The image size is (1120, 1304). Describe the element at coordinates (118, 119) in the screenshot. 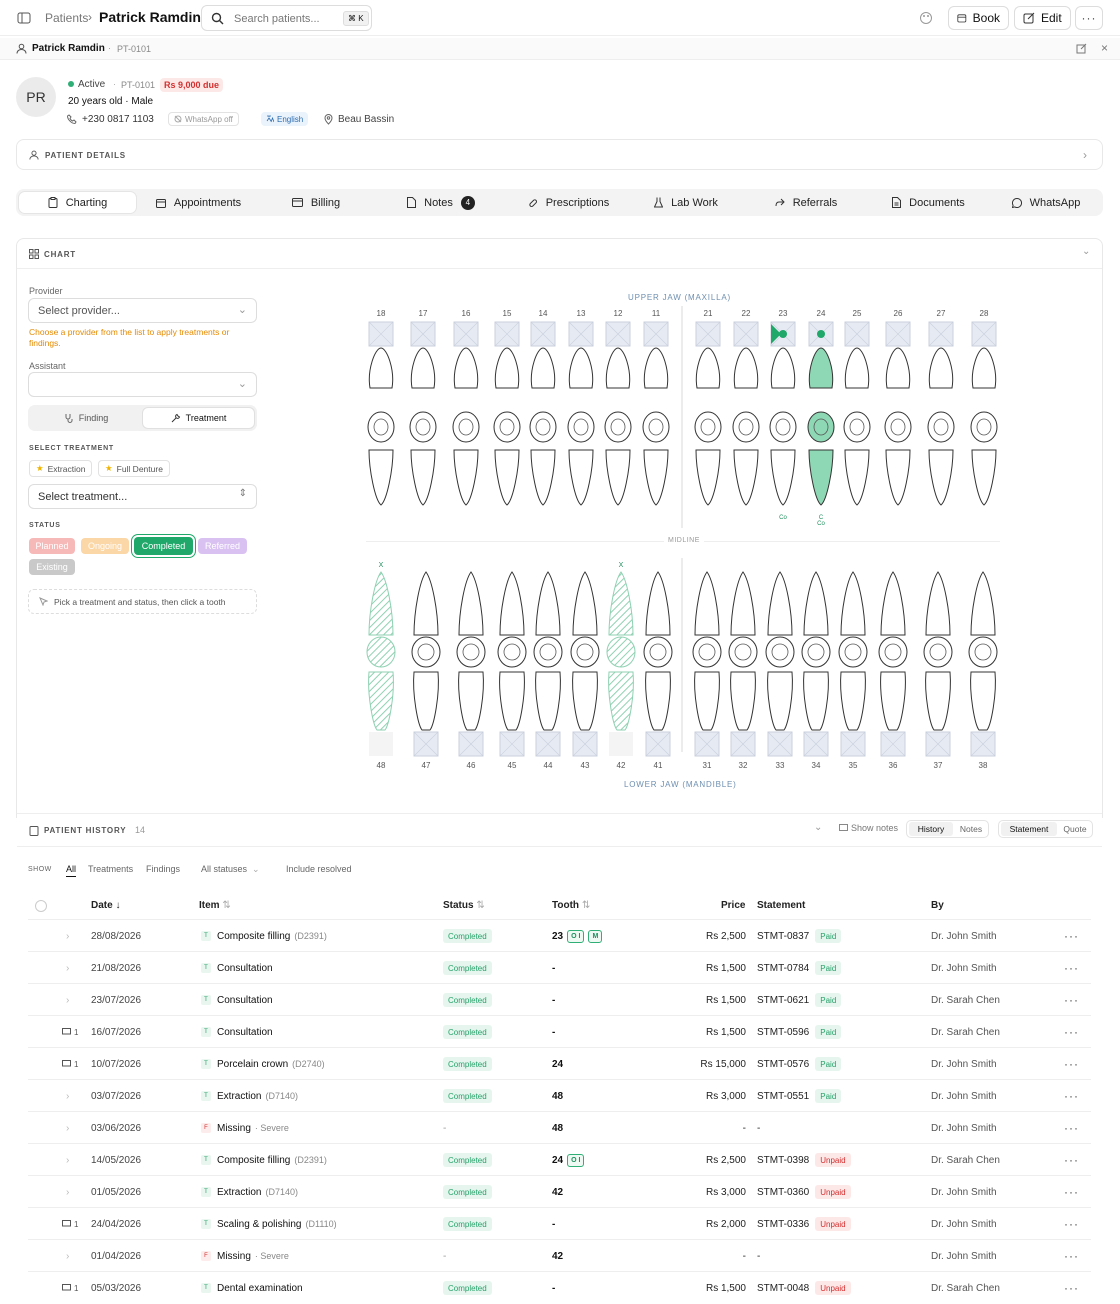

I see `phone-number: +230 0817 1103` at that location.